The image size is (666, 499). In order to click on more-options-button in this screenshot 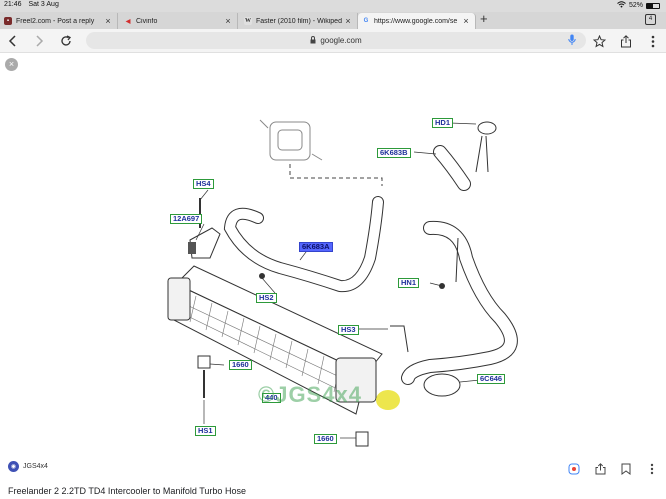, I will do `click(652, 469)`.